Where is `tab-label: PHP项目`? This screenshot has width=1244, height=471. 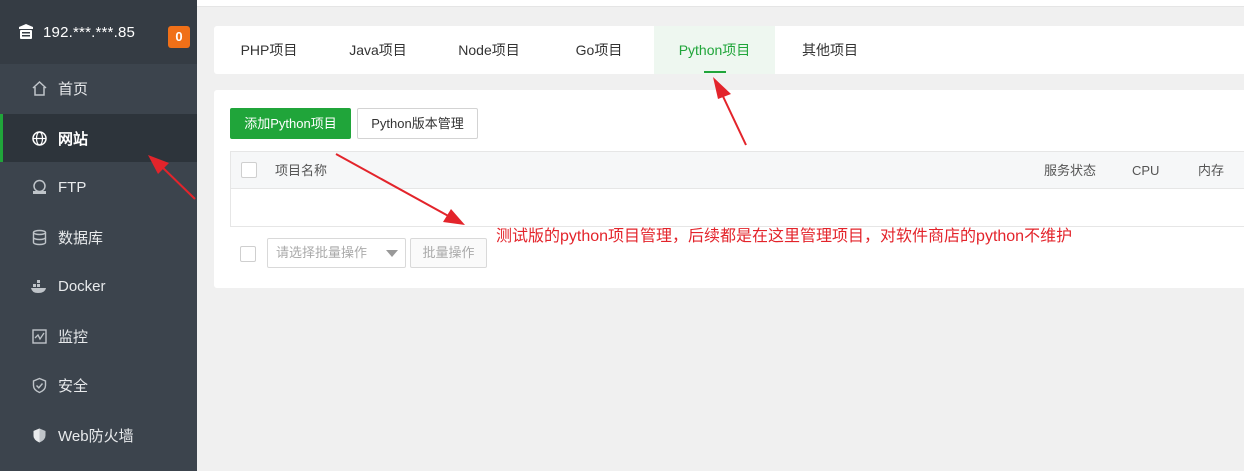
tab-label: PHP项目 is located at coordinates (269, 50).